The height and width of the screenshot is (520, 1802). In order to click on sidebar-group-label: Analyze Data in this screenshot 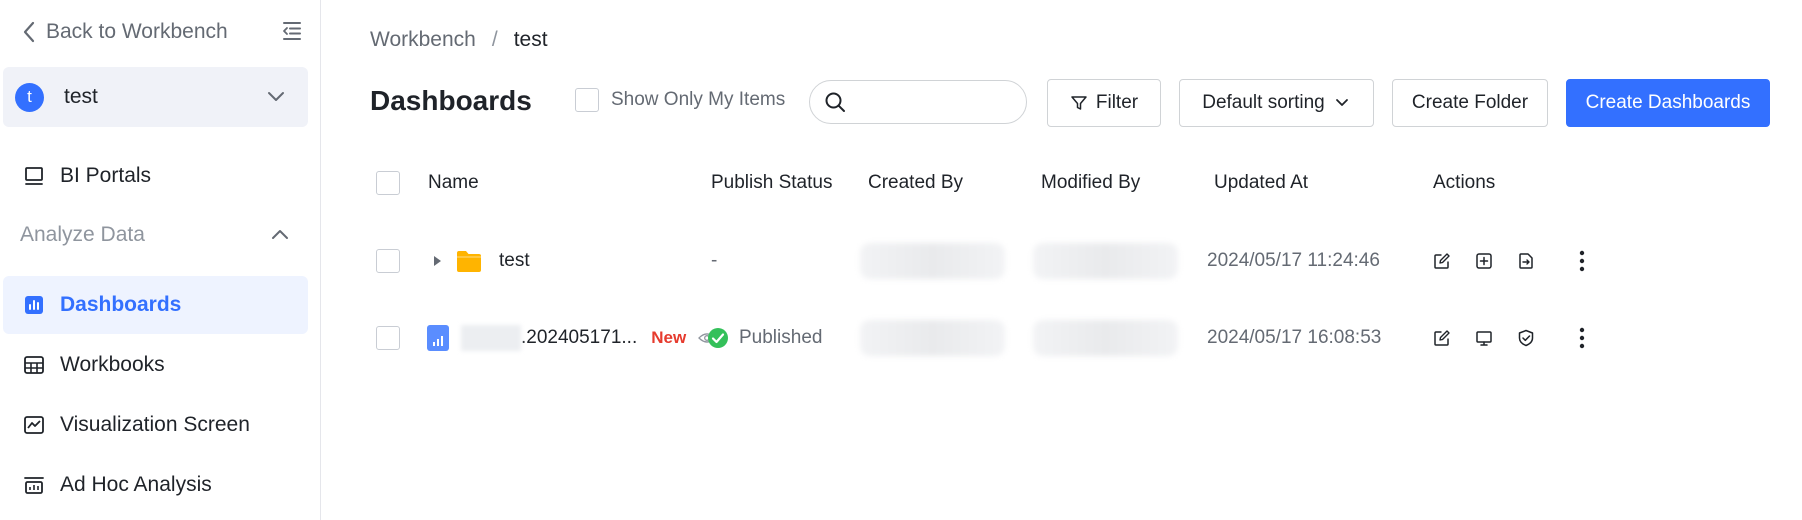, I will do `click(82, 234)`.